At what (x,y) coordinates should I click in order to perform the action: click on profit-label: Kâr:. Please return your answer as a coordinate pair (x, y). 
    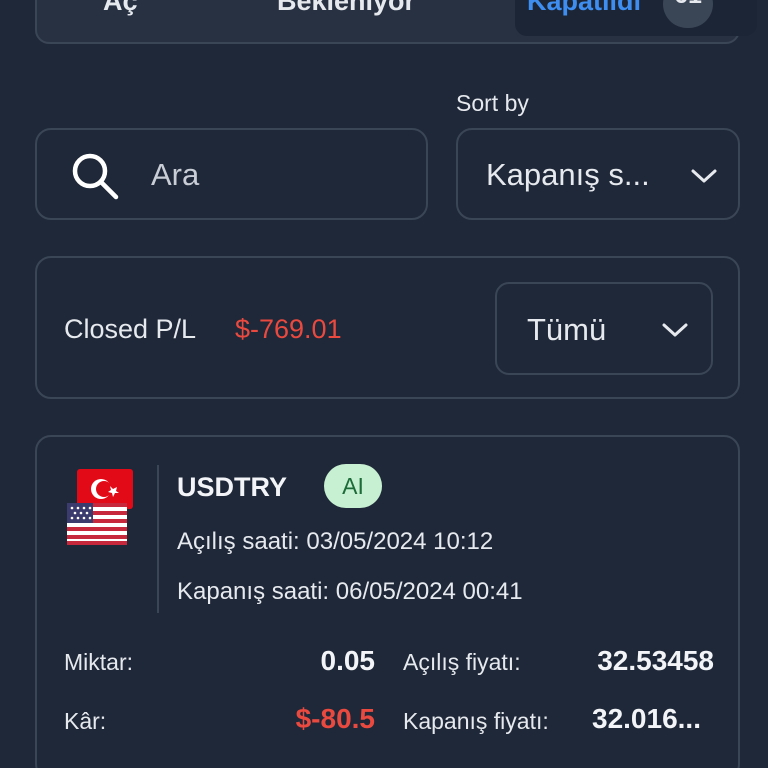
    Looking at the image, I should click on (85, 721).